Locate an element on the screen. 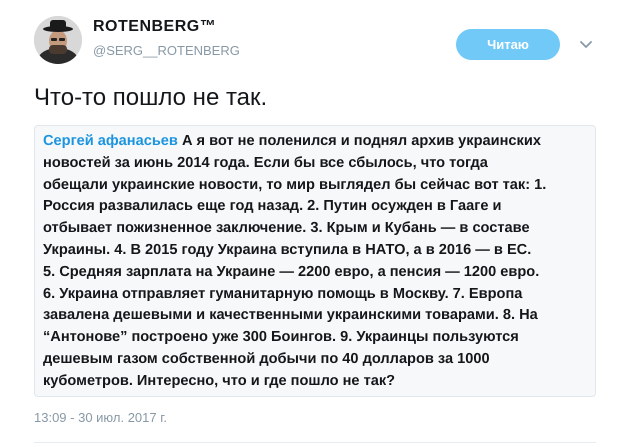 Image resolution: width=622 pixels, height=447 pixels. avatar-image is located at coordinates (58, 40).